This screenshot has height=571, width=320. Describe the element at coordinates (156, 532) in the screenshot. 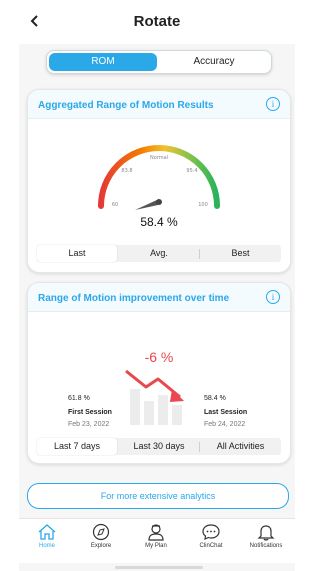

I see `doctor-icon` at that location.